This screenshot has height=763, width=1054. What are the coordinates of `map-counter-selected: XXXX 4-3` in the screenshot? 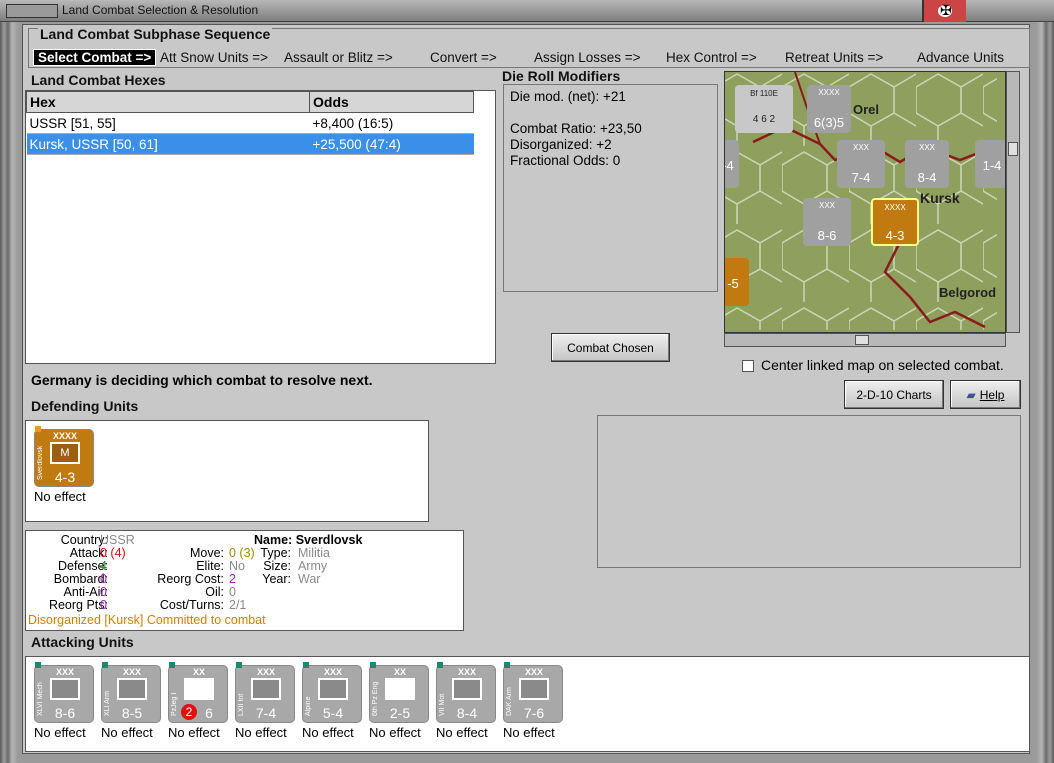 It's located at (895, 222).